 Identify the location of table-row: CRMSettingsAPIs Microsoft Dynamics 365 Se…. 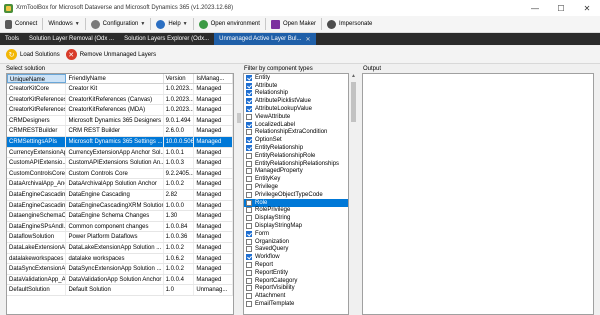
(120, 142).